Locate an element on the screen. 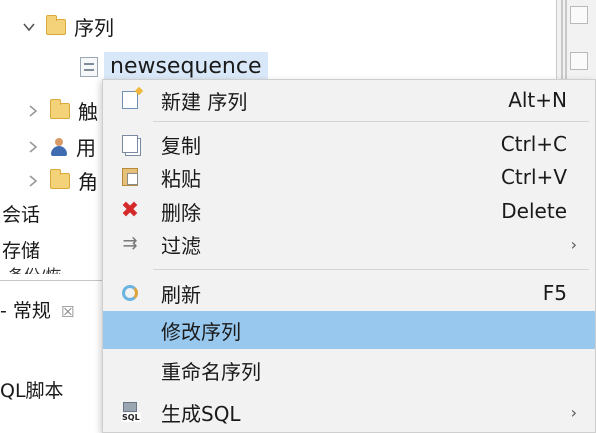  tree-node-newsequence: newsequence is located at coordinates (174, 67).